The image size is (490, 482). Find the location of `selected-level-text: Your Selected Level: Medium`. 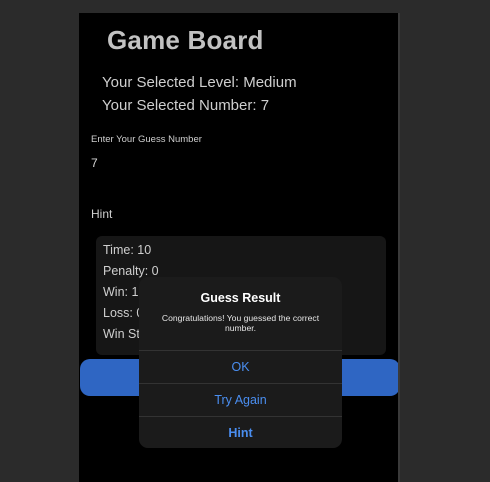

selected-level-text: Your Selected Level: Medium is located at coordinates (199, 82).